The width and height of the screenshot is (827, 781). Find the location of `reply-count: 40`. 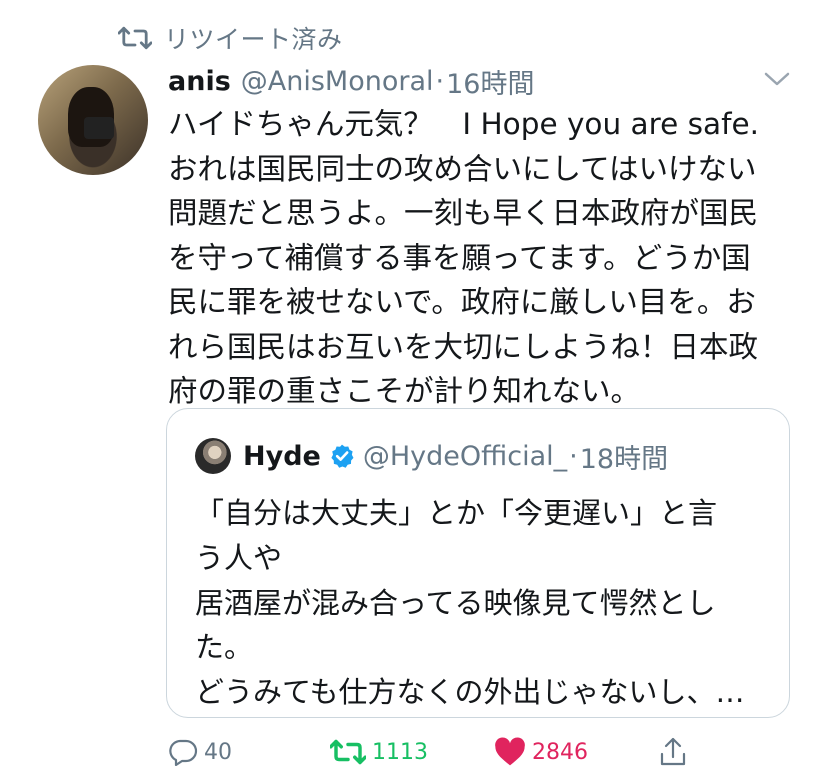

reply-count: 40 is located at coordinates (218, 752).